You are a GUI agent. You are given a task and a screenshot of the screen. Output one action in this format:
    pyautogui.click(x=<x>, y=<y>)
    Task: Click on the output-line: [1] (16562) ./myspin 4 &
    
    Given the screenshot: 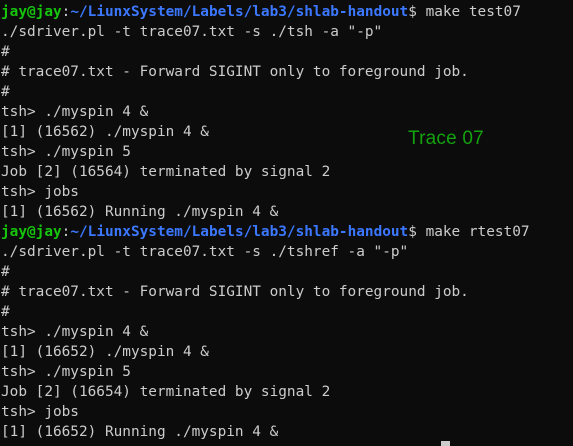 What is the action you would take?
    pyautogui.click(x=105, y=132)
    